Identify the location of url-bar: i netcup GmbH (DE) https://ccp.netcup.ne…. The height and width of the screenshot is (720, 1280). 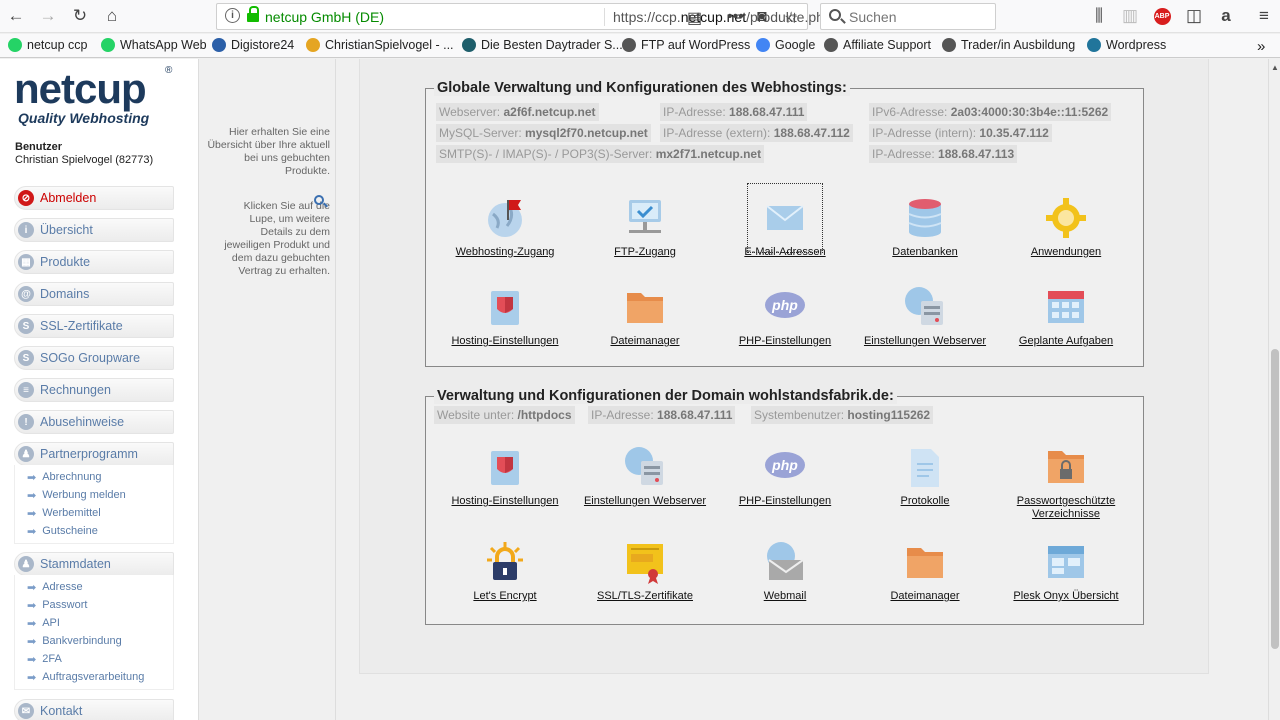
(541, 16).